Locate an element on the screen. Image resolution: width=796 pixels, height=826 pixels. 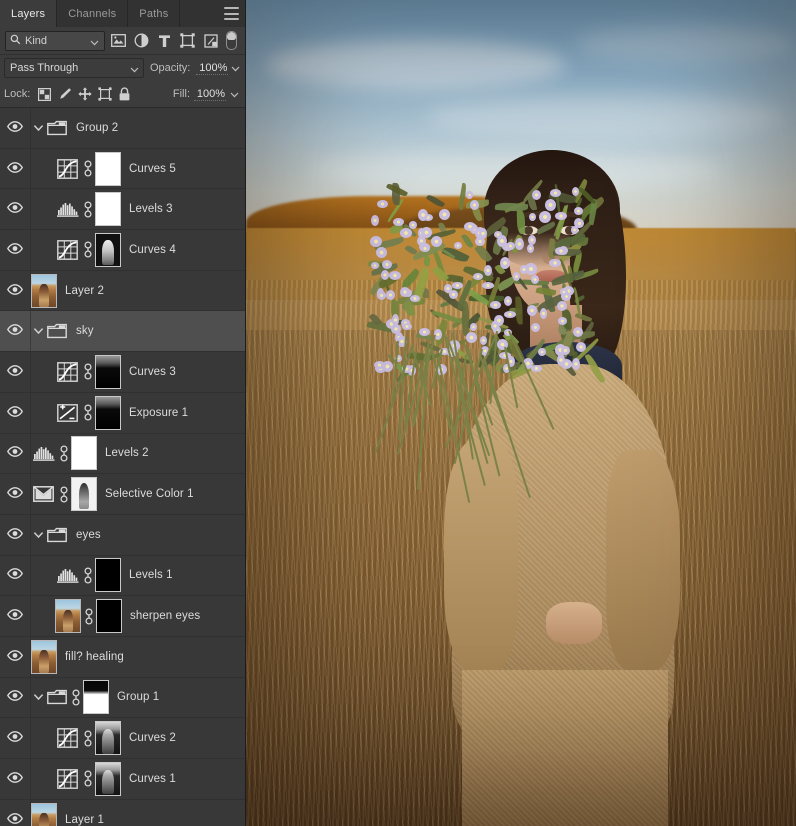
layer-row: Curves 1 is located at coordinates (122, 779).